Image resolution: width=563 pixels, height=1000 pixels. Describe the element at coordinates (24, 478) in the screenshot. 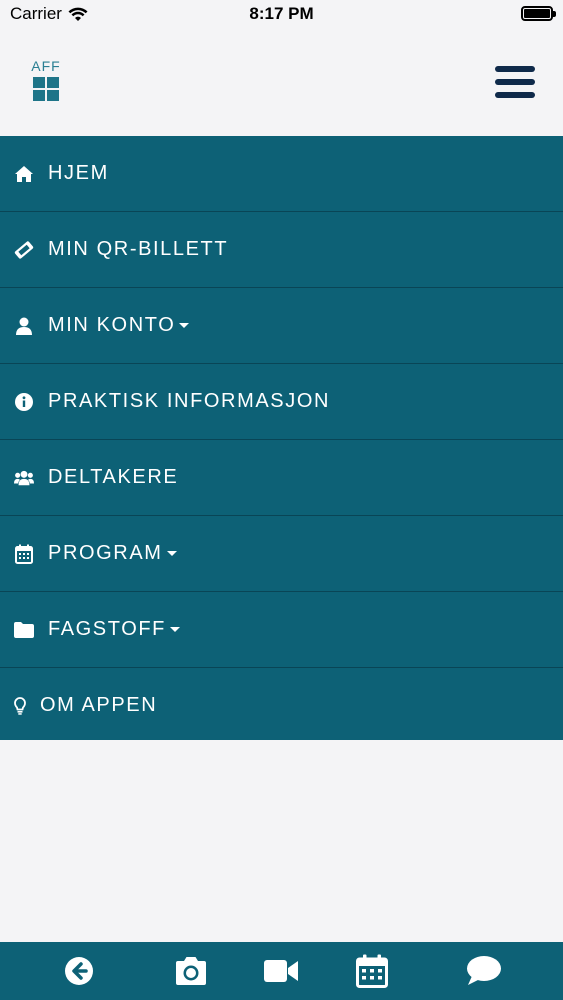

I see `users-icon` at that location.